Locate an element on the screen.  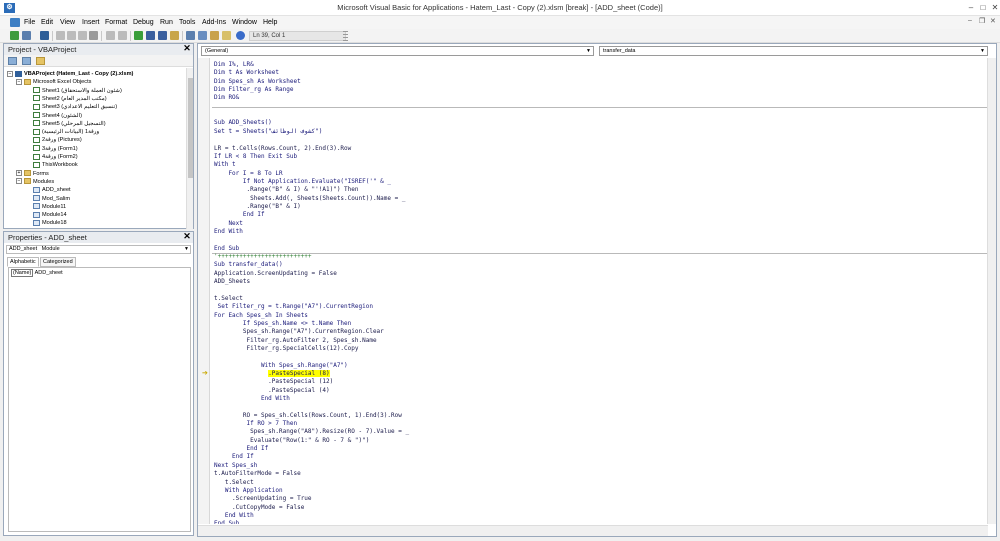
properties-close-icon: ✕ is located at coordinates (187, 237).